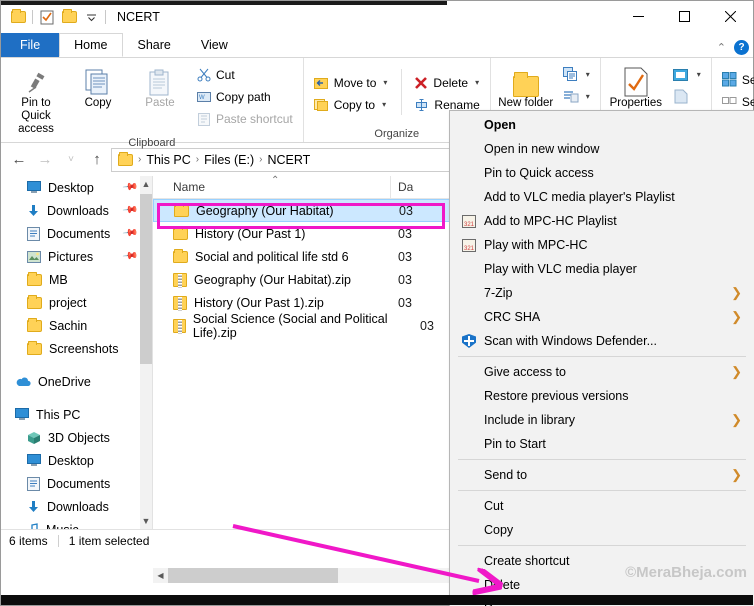  I want to click on sidebar-item-desktop: Desktop 📌, so click(76, 187).